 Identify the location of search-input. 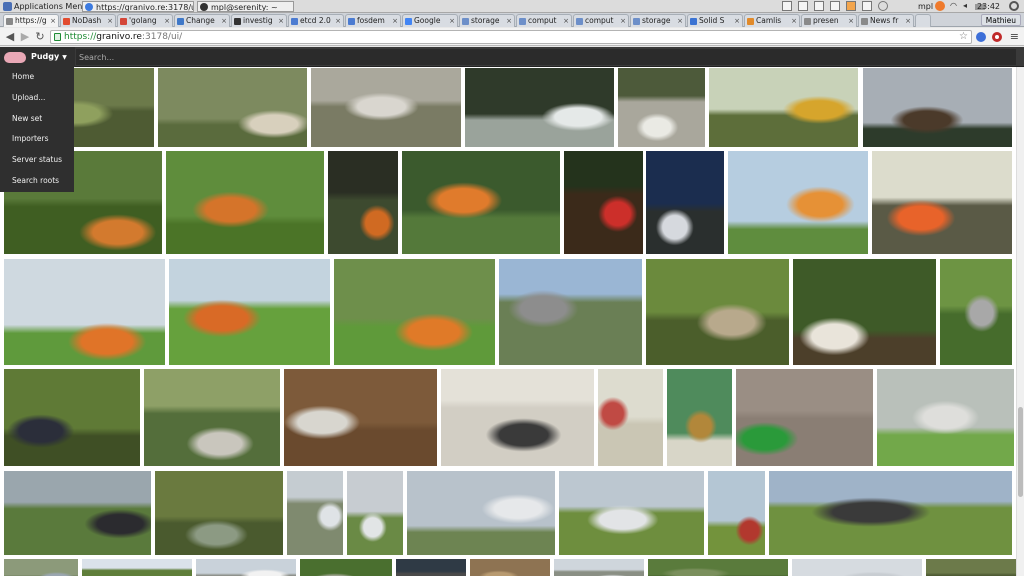
(546, 57).